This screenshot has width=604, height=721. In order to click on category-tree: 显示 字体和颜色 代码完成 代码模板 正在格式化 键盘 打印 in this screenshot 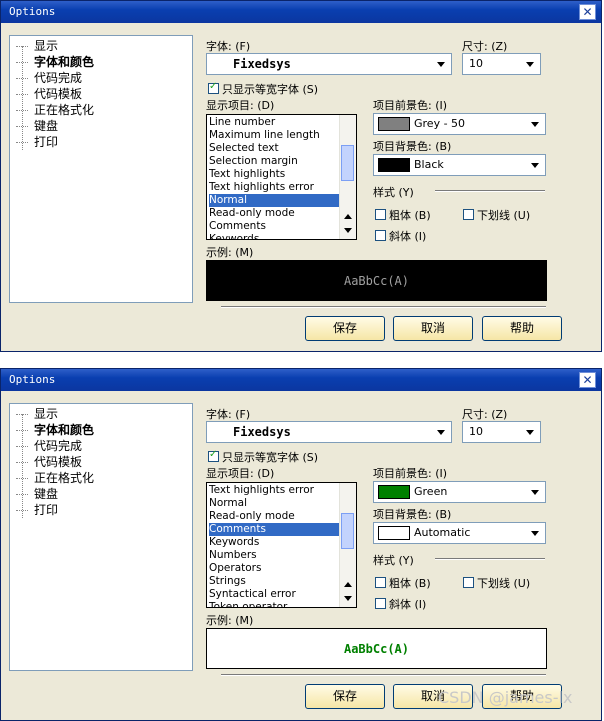, I will do `click(101, 537)`.